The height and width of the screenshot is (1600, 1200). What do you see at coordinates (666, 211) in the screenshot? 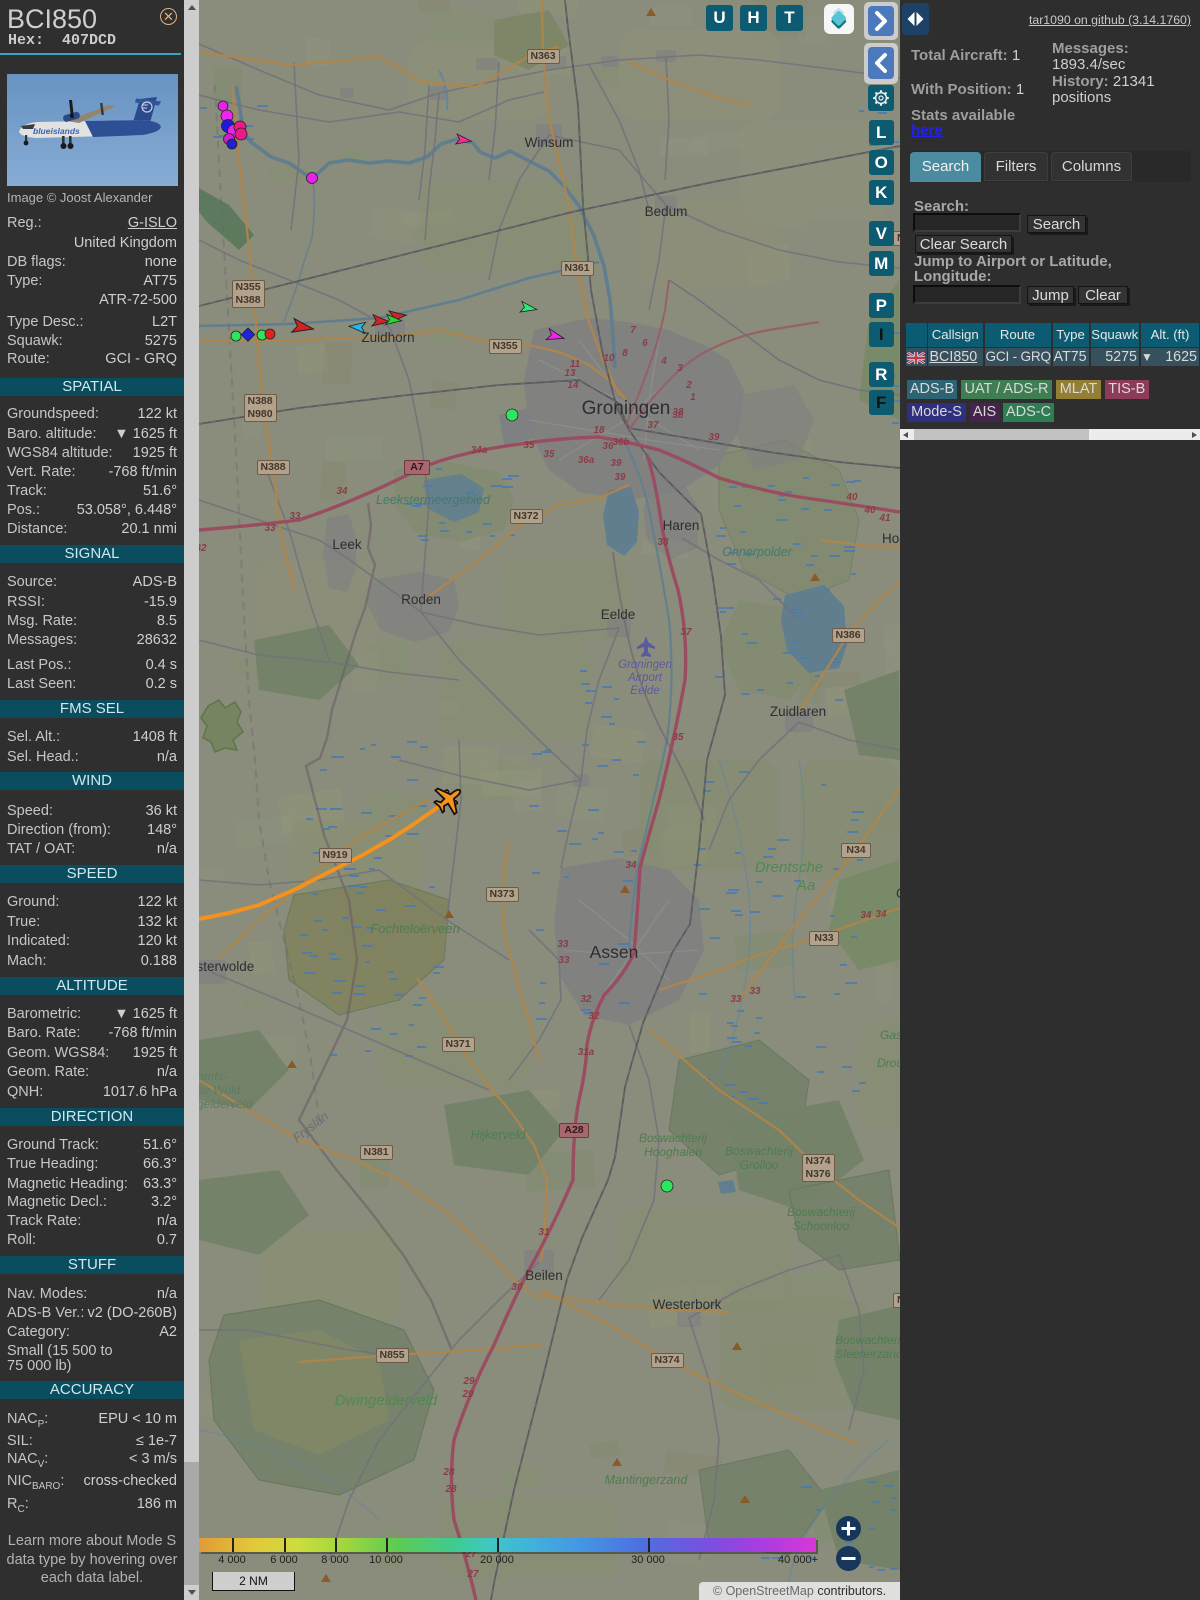
I see `svg-text: Bedum` at bounding box center [666, 211].